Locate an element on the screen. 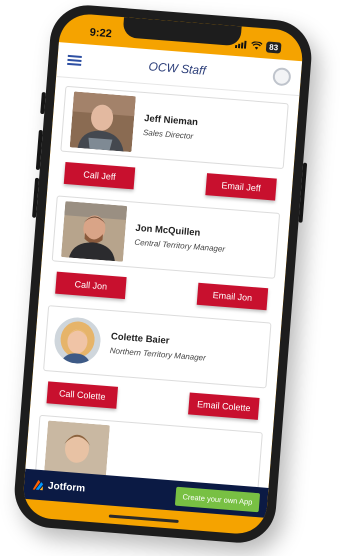  staff-photo-jon is located at coordinates (94, 231).